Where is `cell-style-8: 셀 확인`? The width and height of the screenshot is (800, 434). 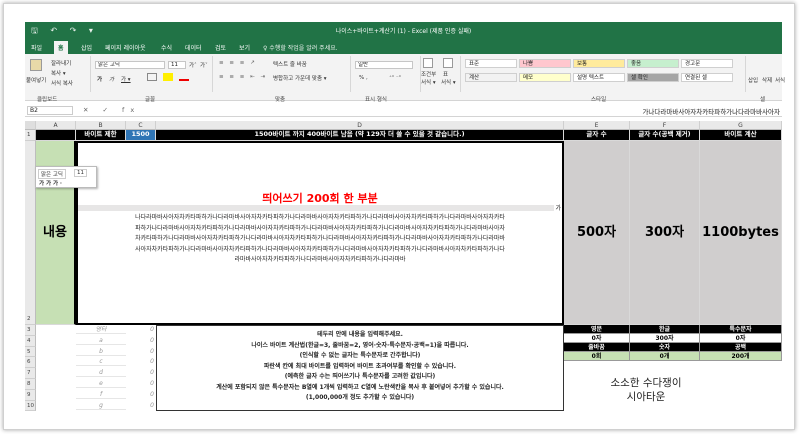
cell-style-8: 셀 확인 is located at coordinates (653, 77).